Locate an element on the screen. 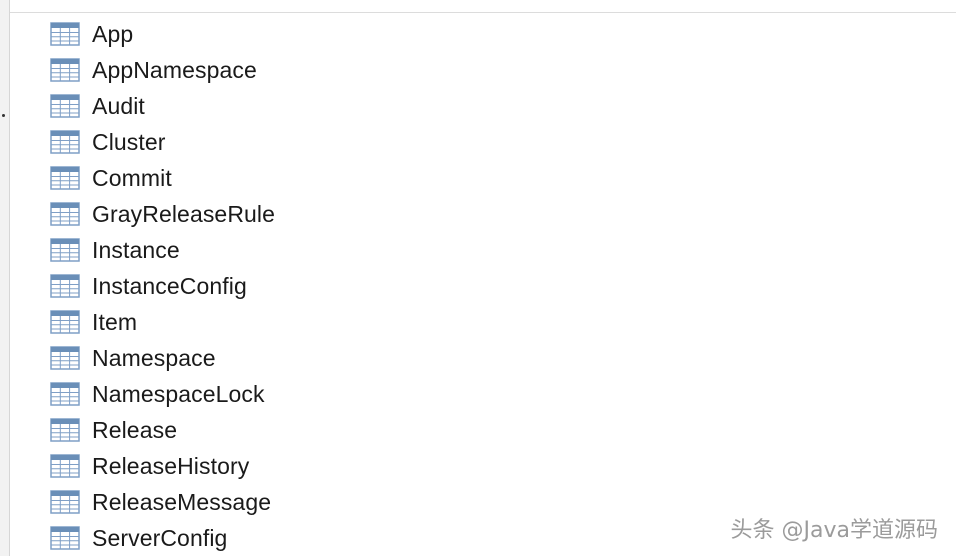 Image resolution: width=956 pixels, height=556 pixels. list-item: Item is located at coordinates (162, 322).